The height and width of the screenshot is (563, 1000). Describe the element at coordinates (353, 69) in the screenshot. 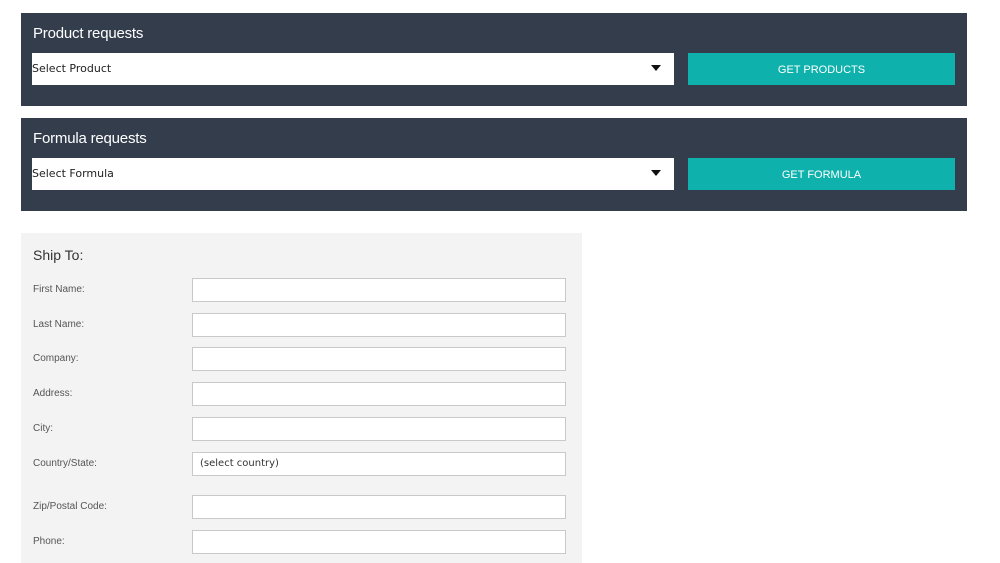

I see `product-select: Select Product` at that location.